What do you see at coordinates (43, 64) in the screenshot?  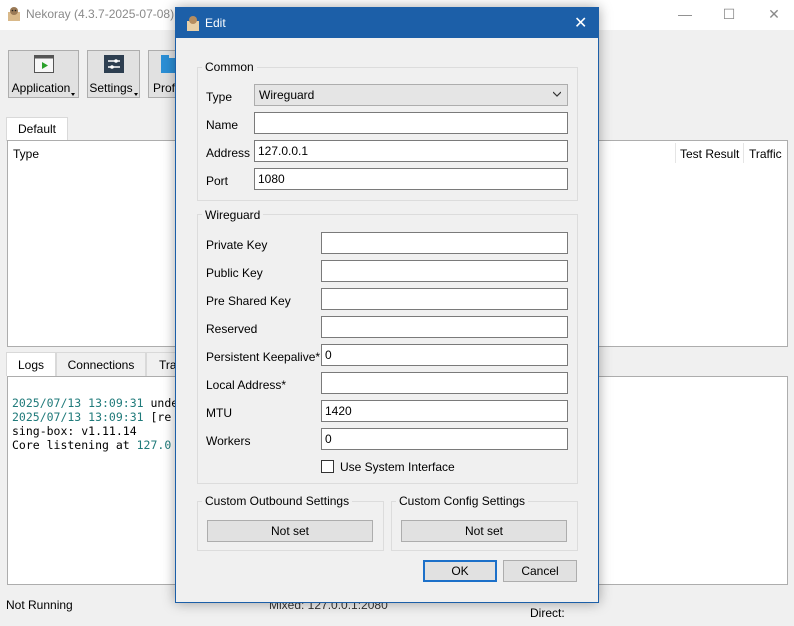 I see `play-window-icon` at bounding box center [43, 64].